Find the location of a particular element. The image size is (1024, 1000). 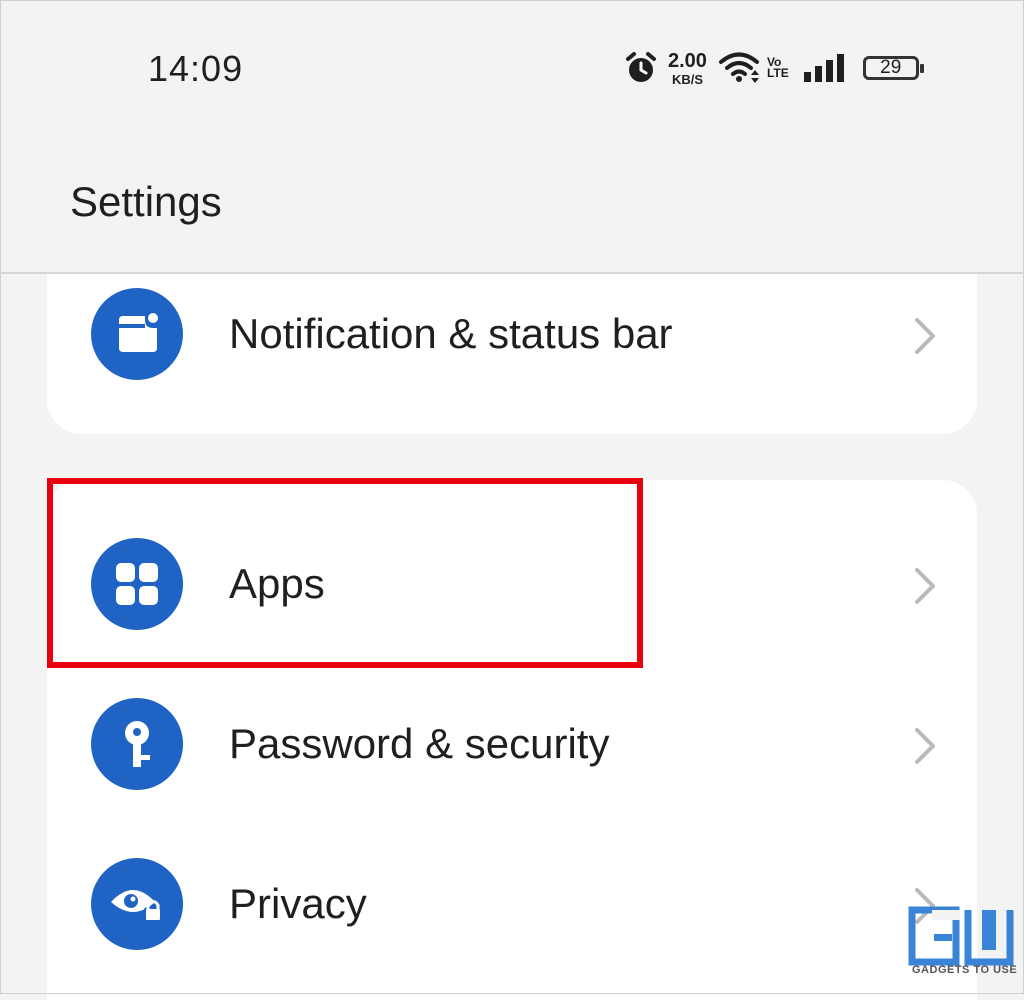

volte-bottom: LTE is located at coordinates (777, 73).